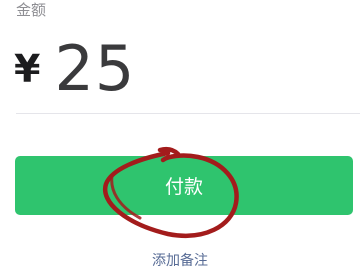 The image size is (360, 270). I want to click on amount-label: 金额, so click(31, 10).